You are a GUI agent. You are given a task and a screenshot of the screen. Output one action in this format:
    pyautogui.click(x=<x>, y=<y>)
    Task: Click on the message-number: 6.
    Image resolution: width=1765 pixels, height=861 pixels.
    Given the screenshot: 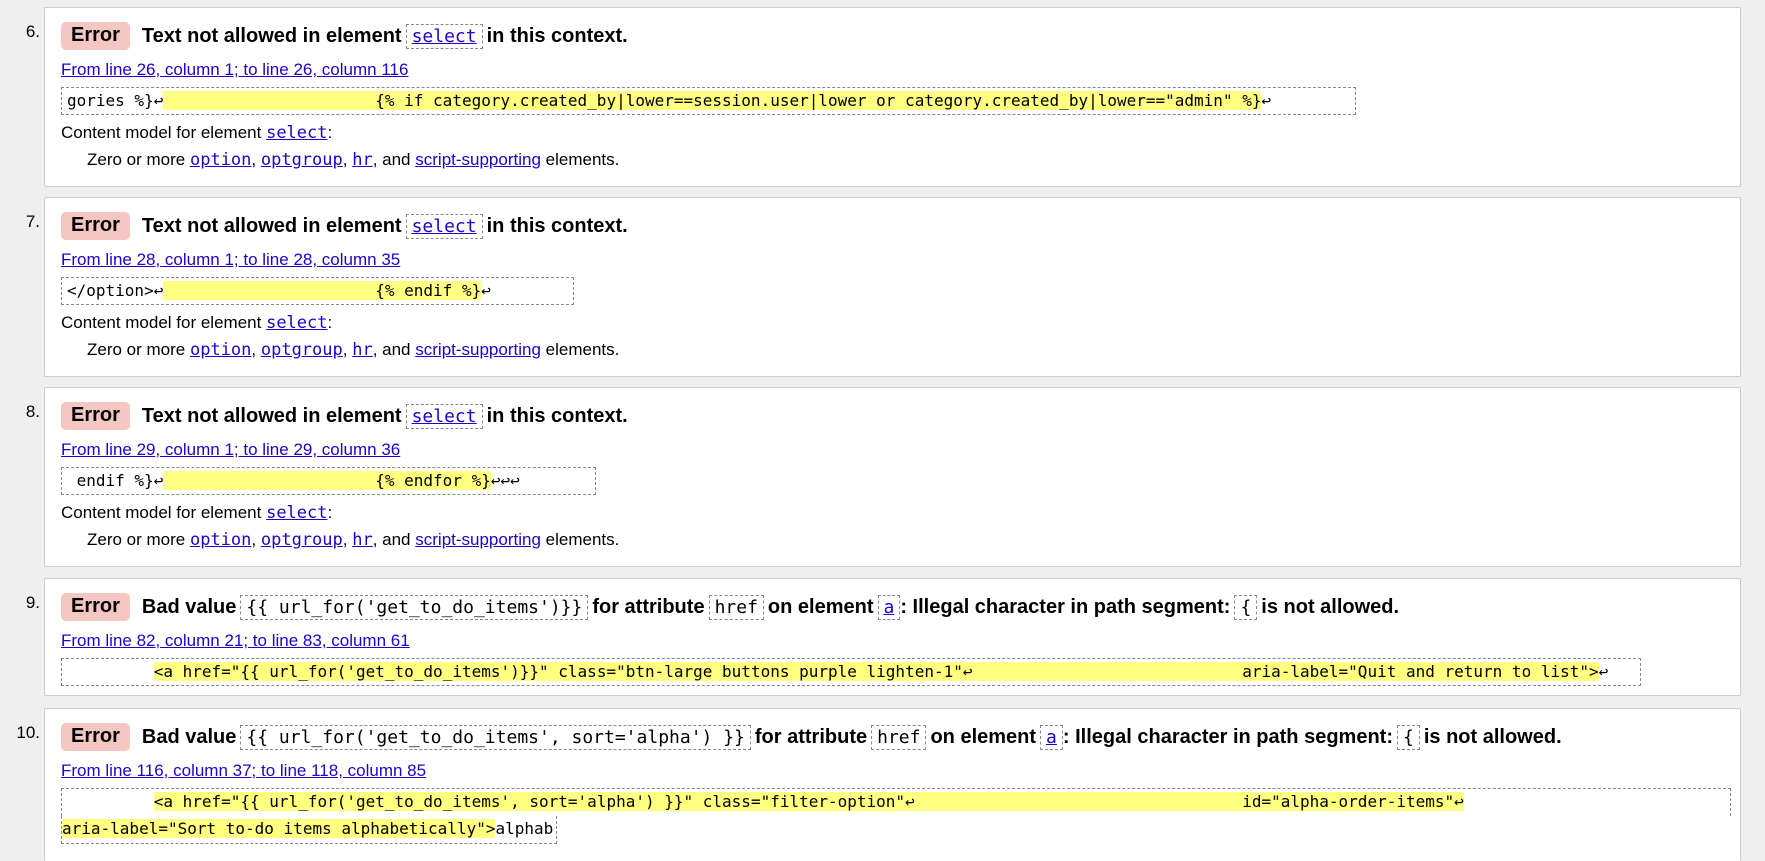 What is the action you would take?
    pyautogui.click(x=32, y=31)
    